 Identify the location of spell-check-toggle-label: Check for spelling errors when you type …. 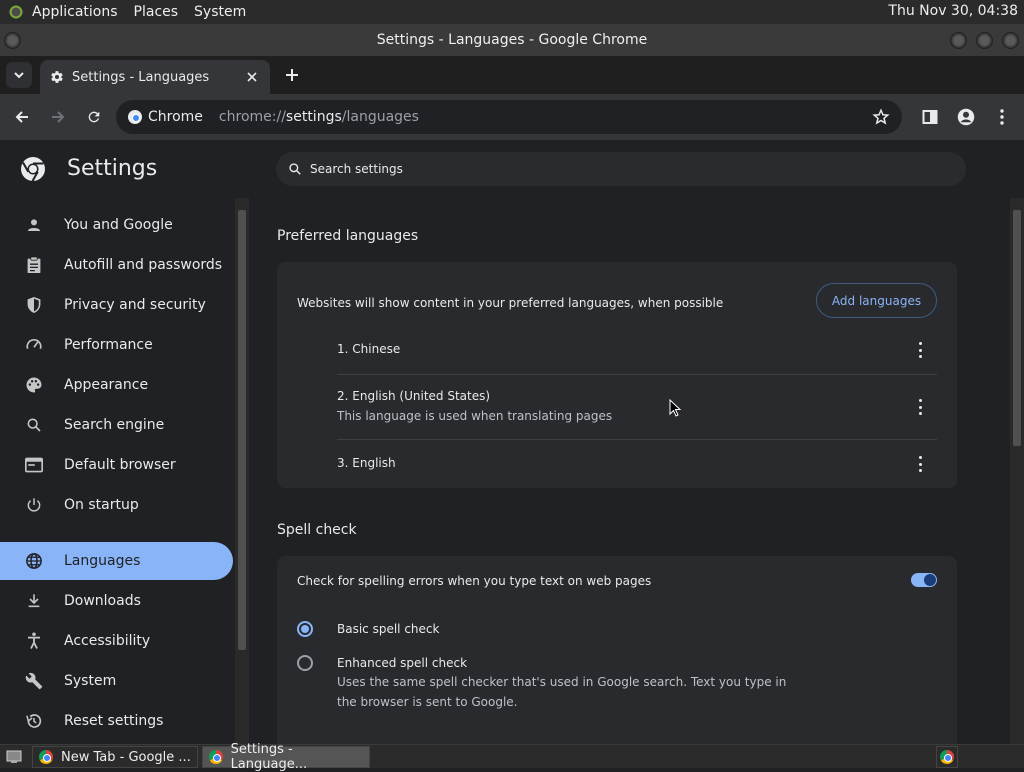
(474, 581).